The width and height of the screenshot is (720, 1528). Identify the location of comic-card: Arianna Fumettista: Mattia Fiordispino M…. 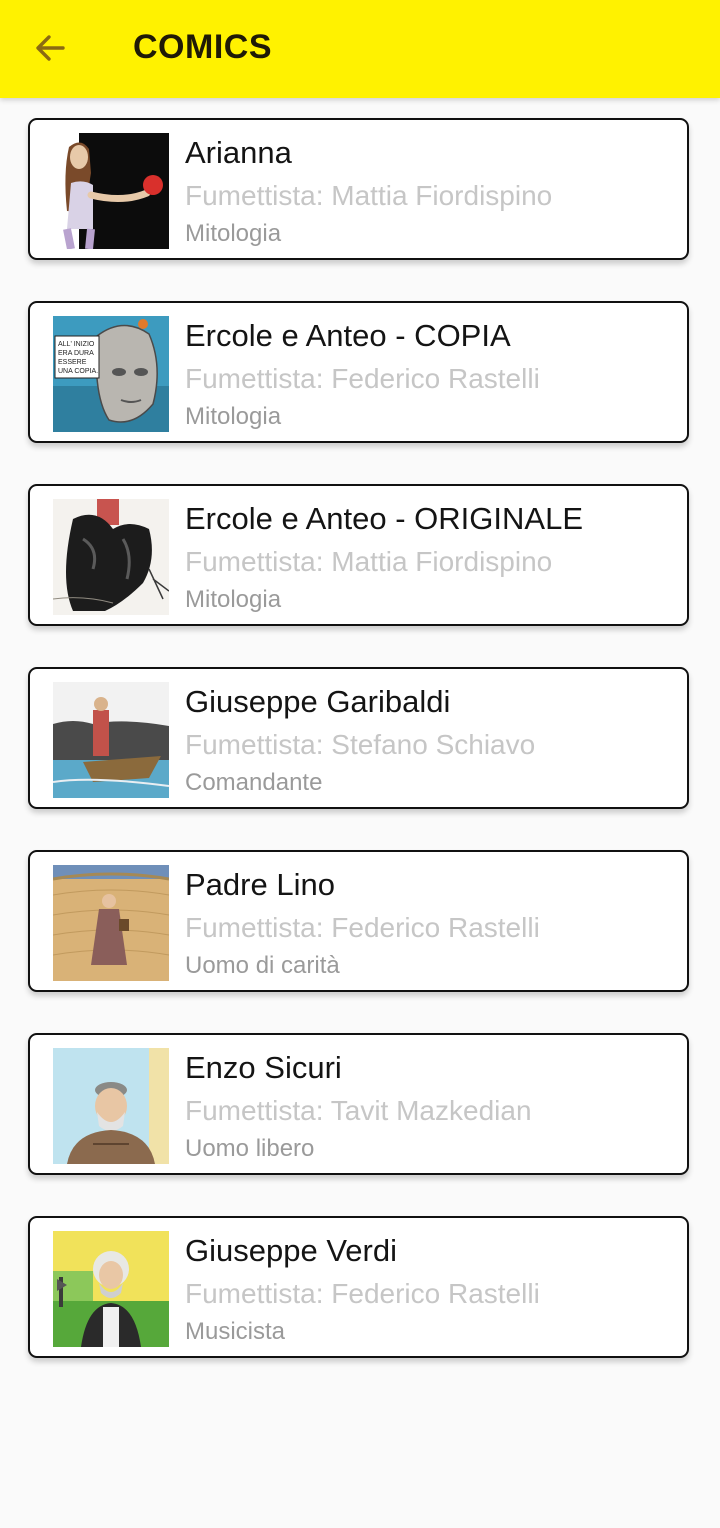
(358, 189).